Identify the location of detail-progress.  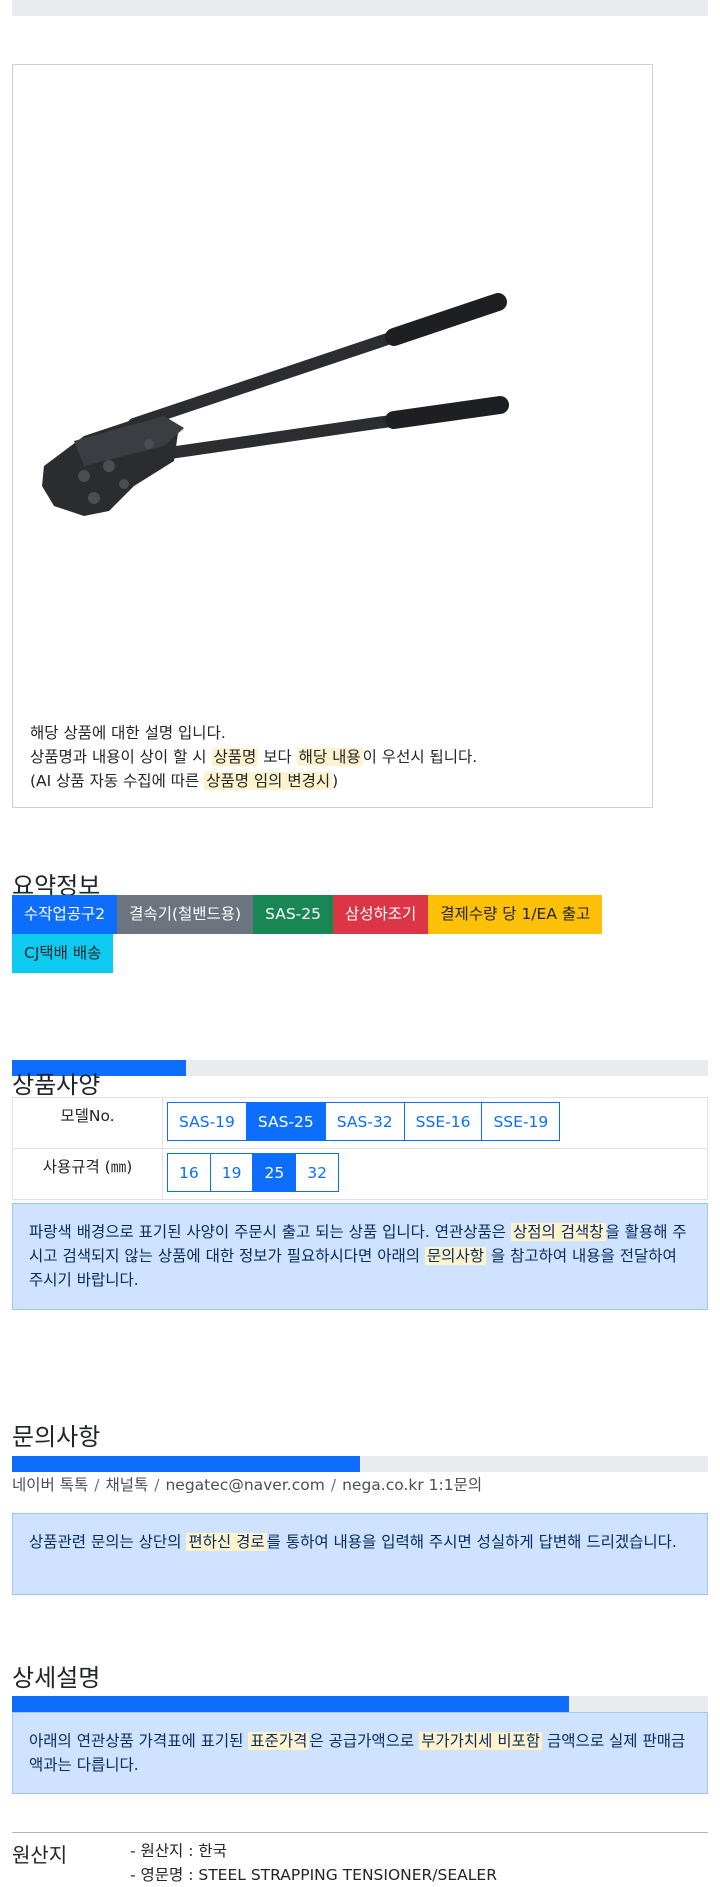
(360, 1704).